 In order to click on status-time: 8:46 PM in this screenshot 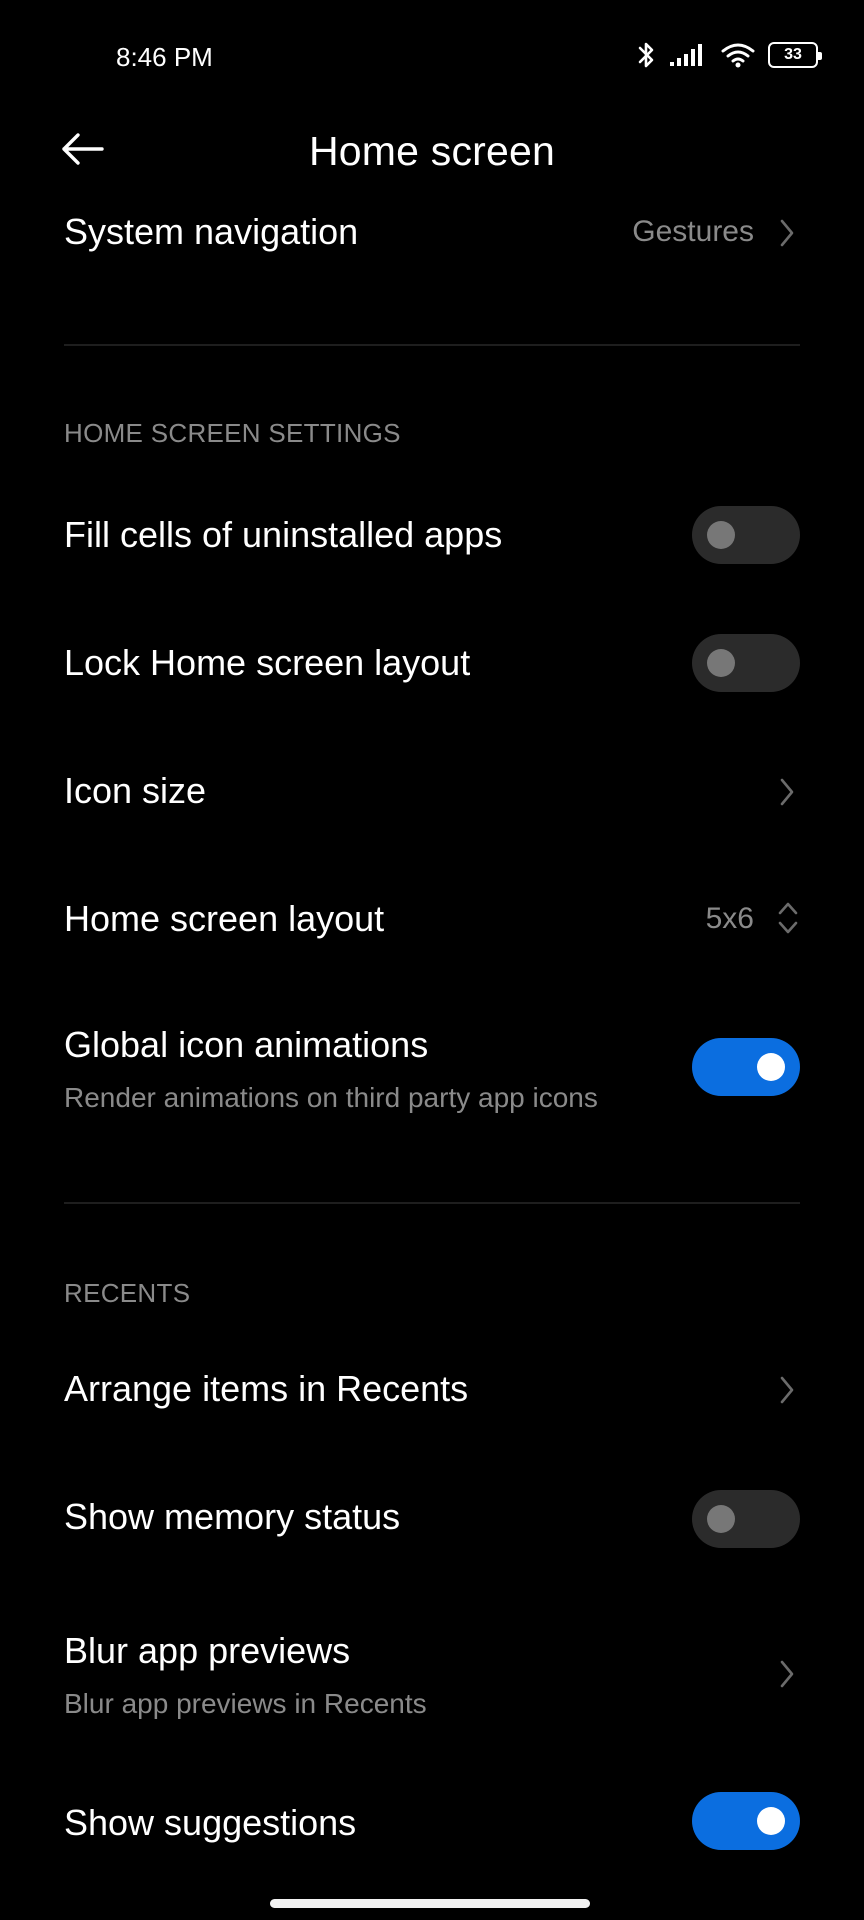, I will do `click(164, 57)`.